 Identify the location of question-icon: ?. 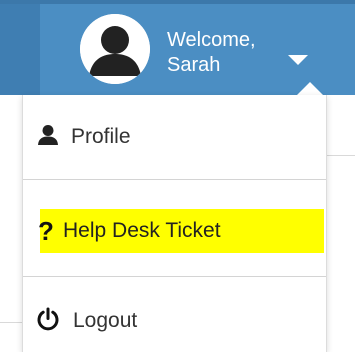
(46, 232).